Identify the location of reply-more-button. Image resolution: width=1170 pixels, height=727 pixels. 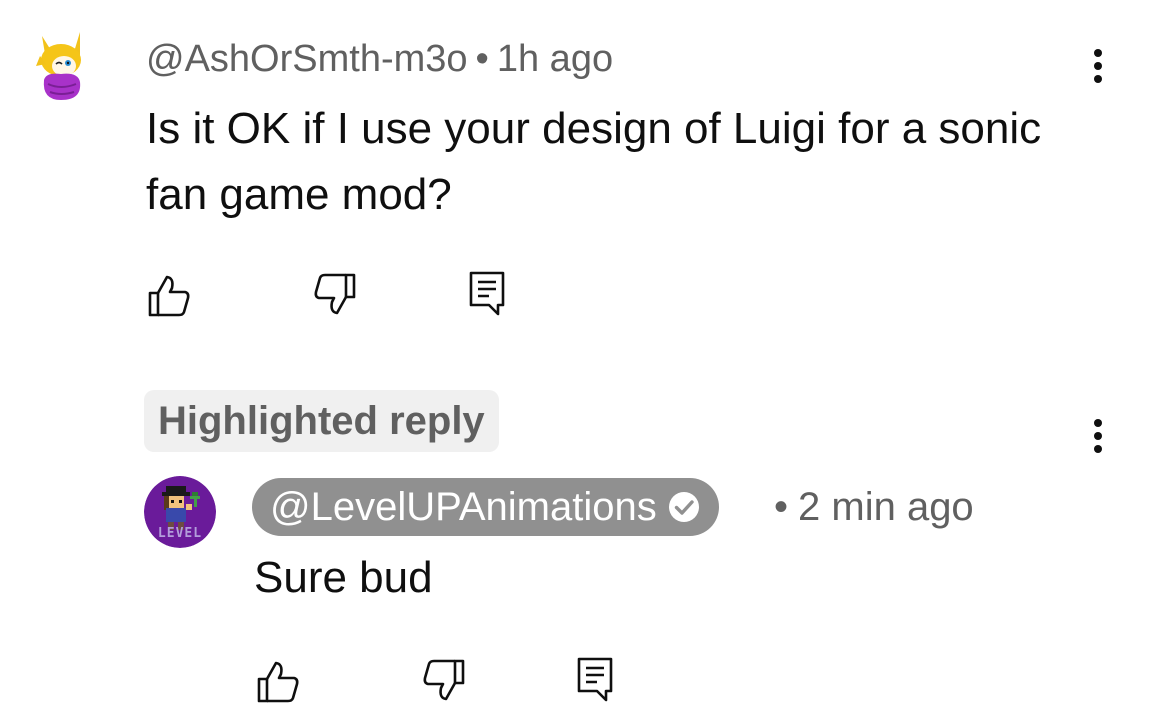
(1098, 436).